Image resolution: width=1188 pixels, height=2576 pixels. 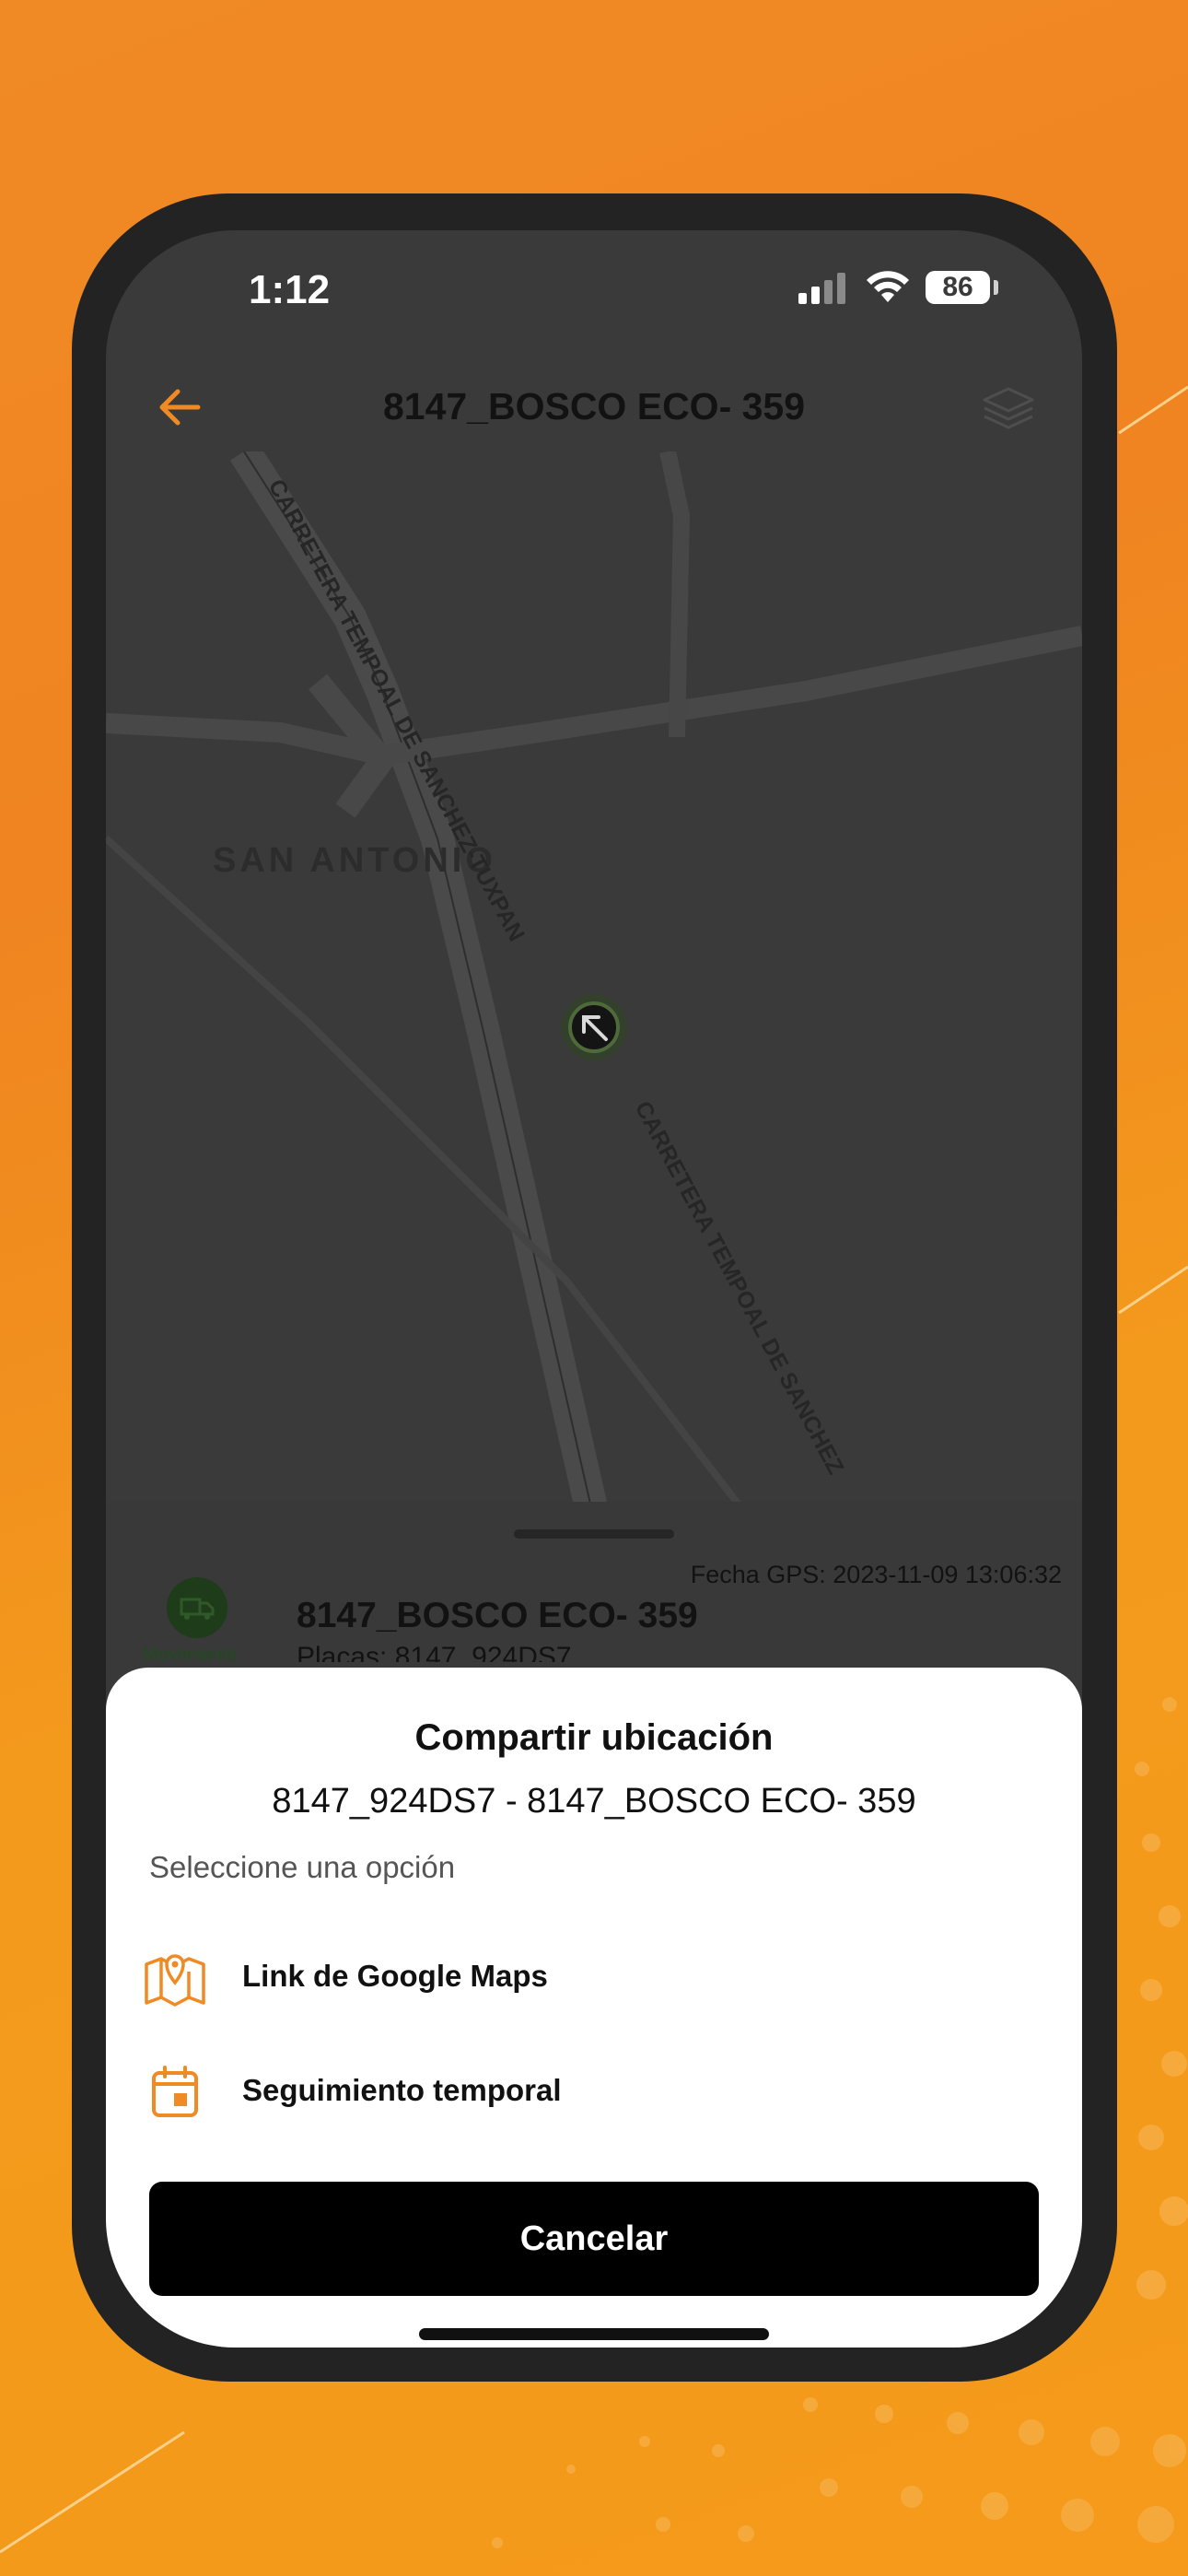 I want to click on option-label: Seguimiento temporal, so click(x=402, y=2090).